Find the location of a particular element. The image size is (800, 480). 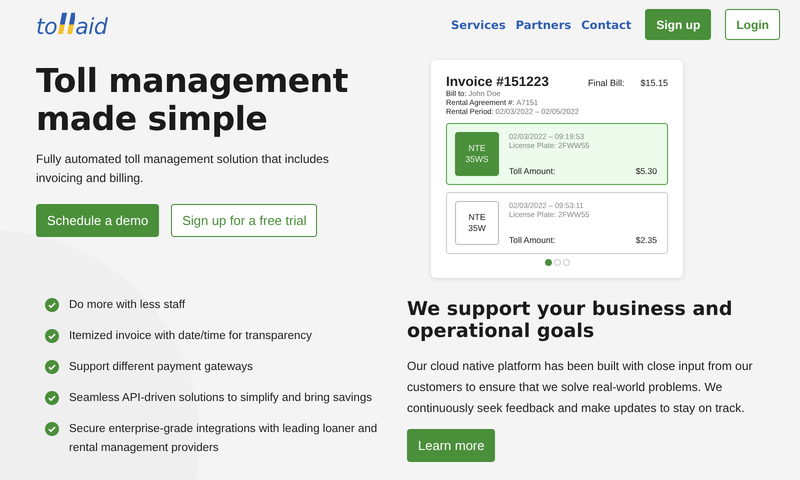

feature-text: Secure enterprise-grade integrations with leading loaner and rental management providers is located at coordinates (223, 439).